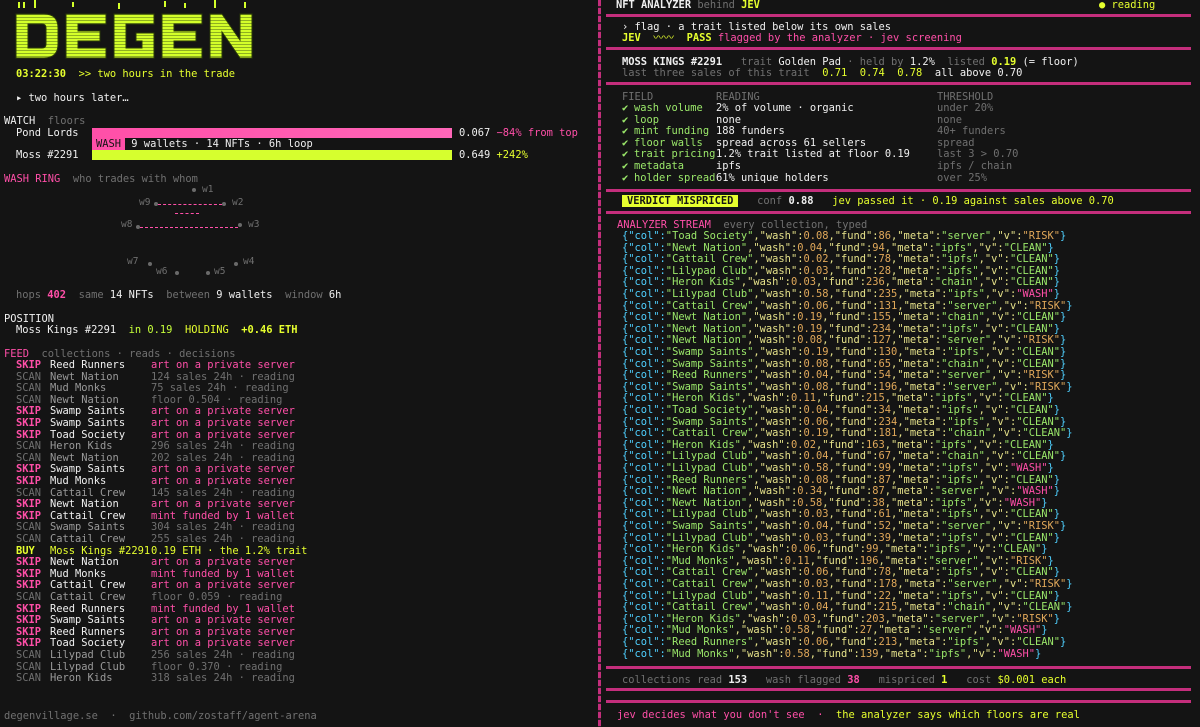 The width and height of the screenshot is (1200, 727). I want to click on stream-fund: 87, so click(878, 491).